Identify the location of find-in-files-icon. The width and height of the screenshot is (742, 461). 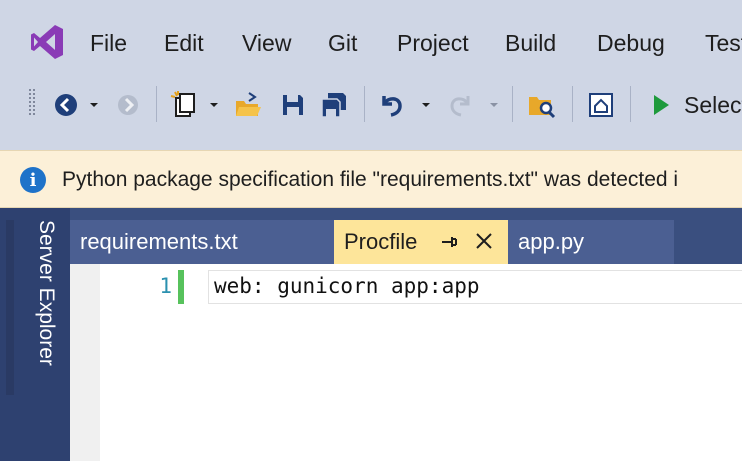
(542, 105).